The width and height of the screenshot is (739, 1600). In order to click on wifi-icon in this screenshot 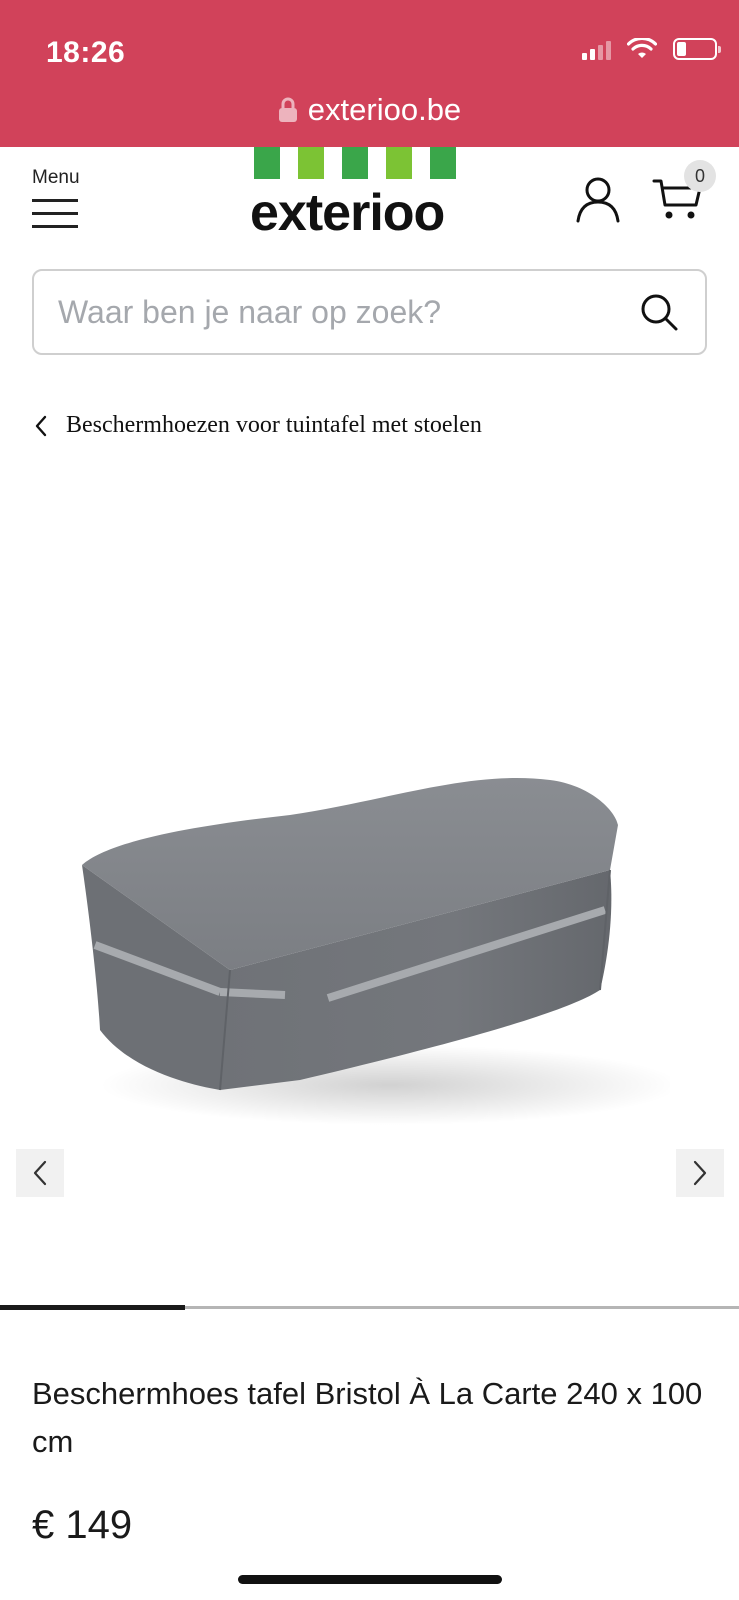, I will do `click(642, 48)`.